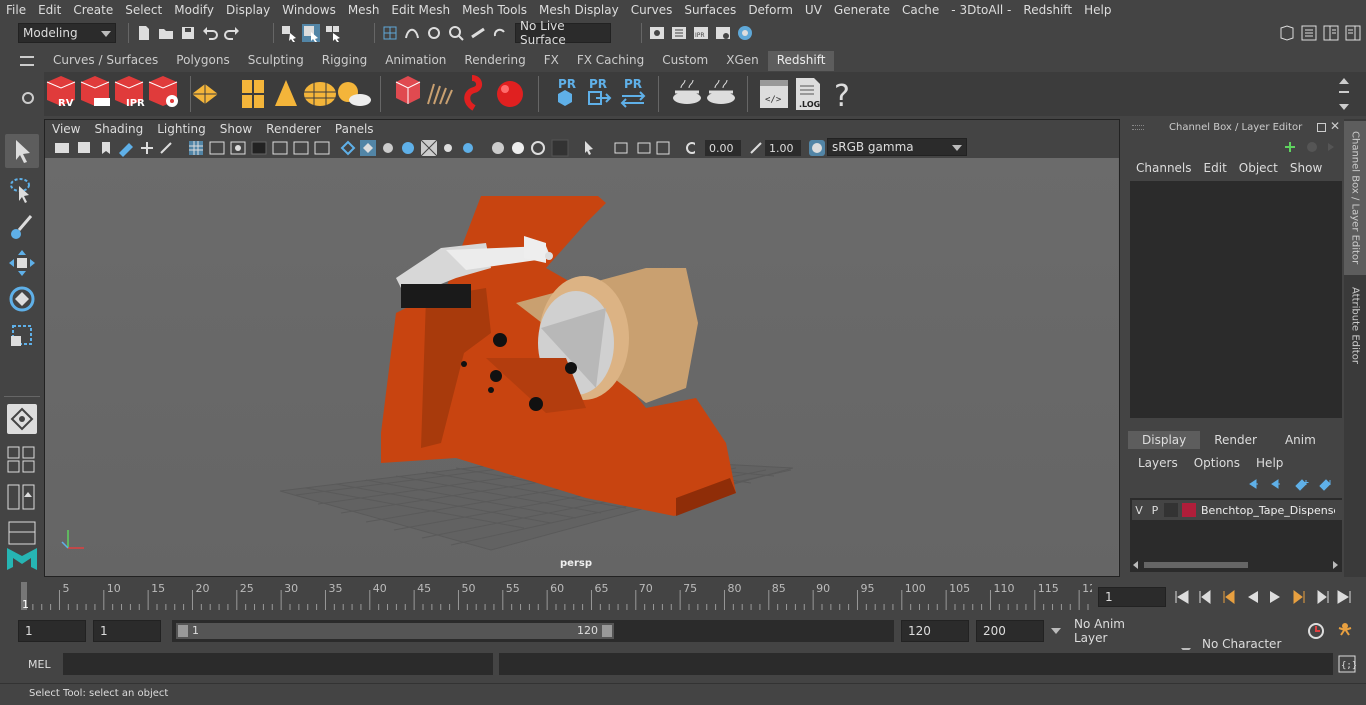 The image size is (1366, 705). I want to click on scroll-right-icon, so click(1335, 565).